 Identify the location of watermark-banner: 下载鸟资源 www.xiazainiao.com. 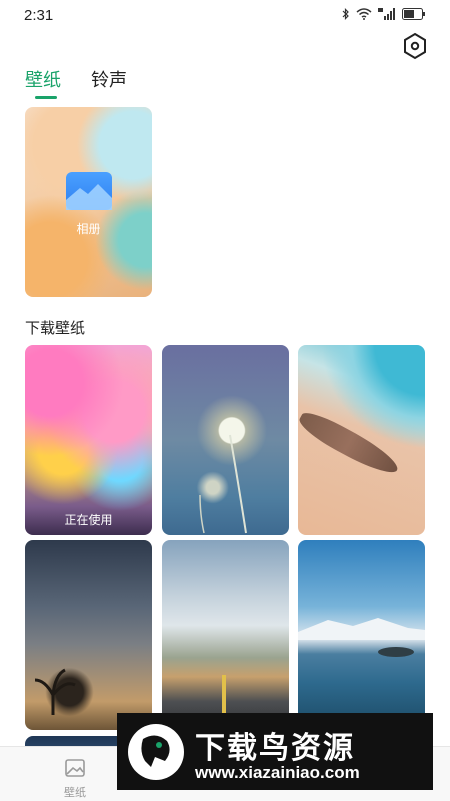
(275, 751).